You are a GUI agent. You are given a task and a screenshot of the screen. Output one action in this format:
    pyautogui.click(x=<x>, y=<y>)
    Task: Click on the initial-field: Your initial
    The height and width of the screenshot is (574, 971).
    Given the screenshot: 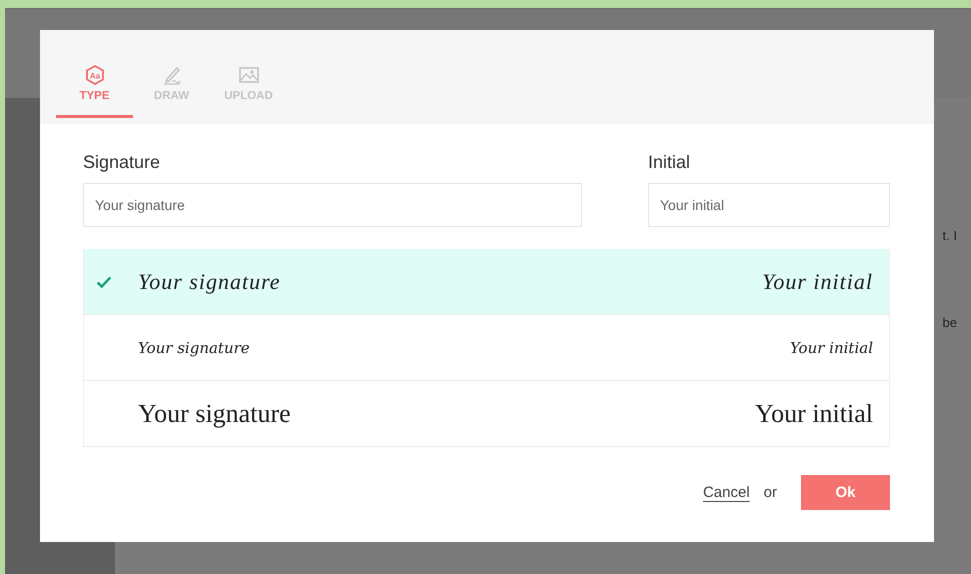 What is the action you would take?
    pyautogui.click(x=769, y=205)
    